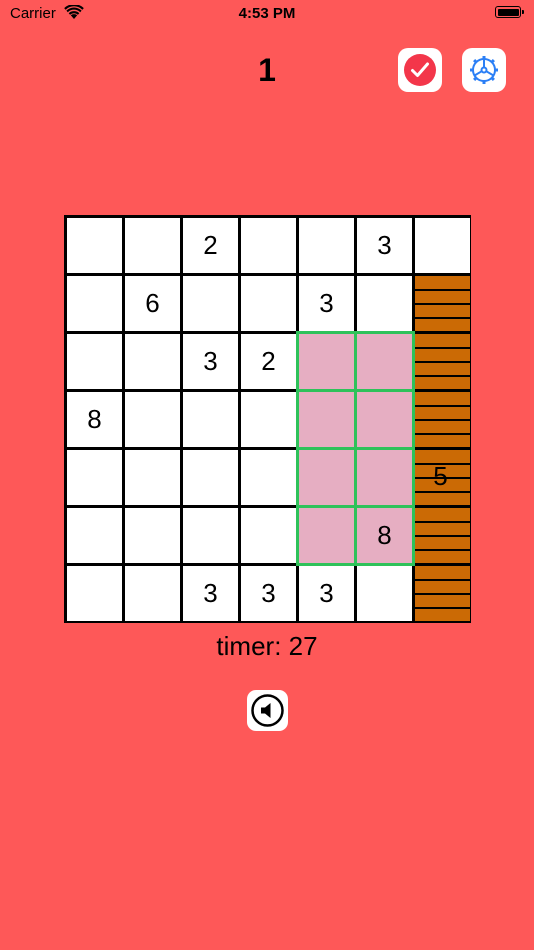  Describe the element at coordinates (440, 476) in the screenshot. I see `wood-block-clue: 5` at that location.